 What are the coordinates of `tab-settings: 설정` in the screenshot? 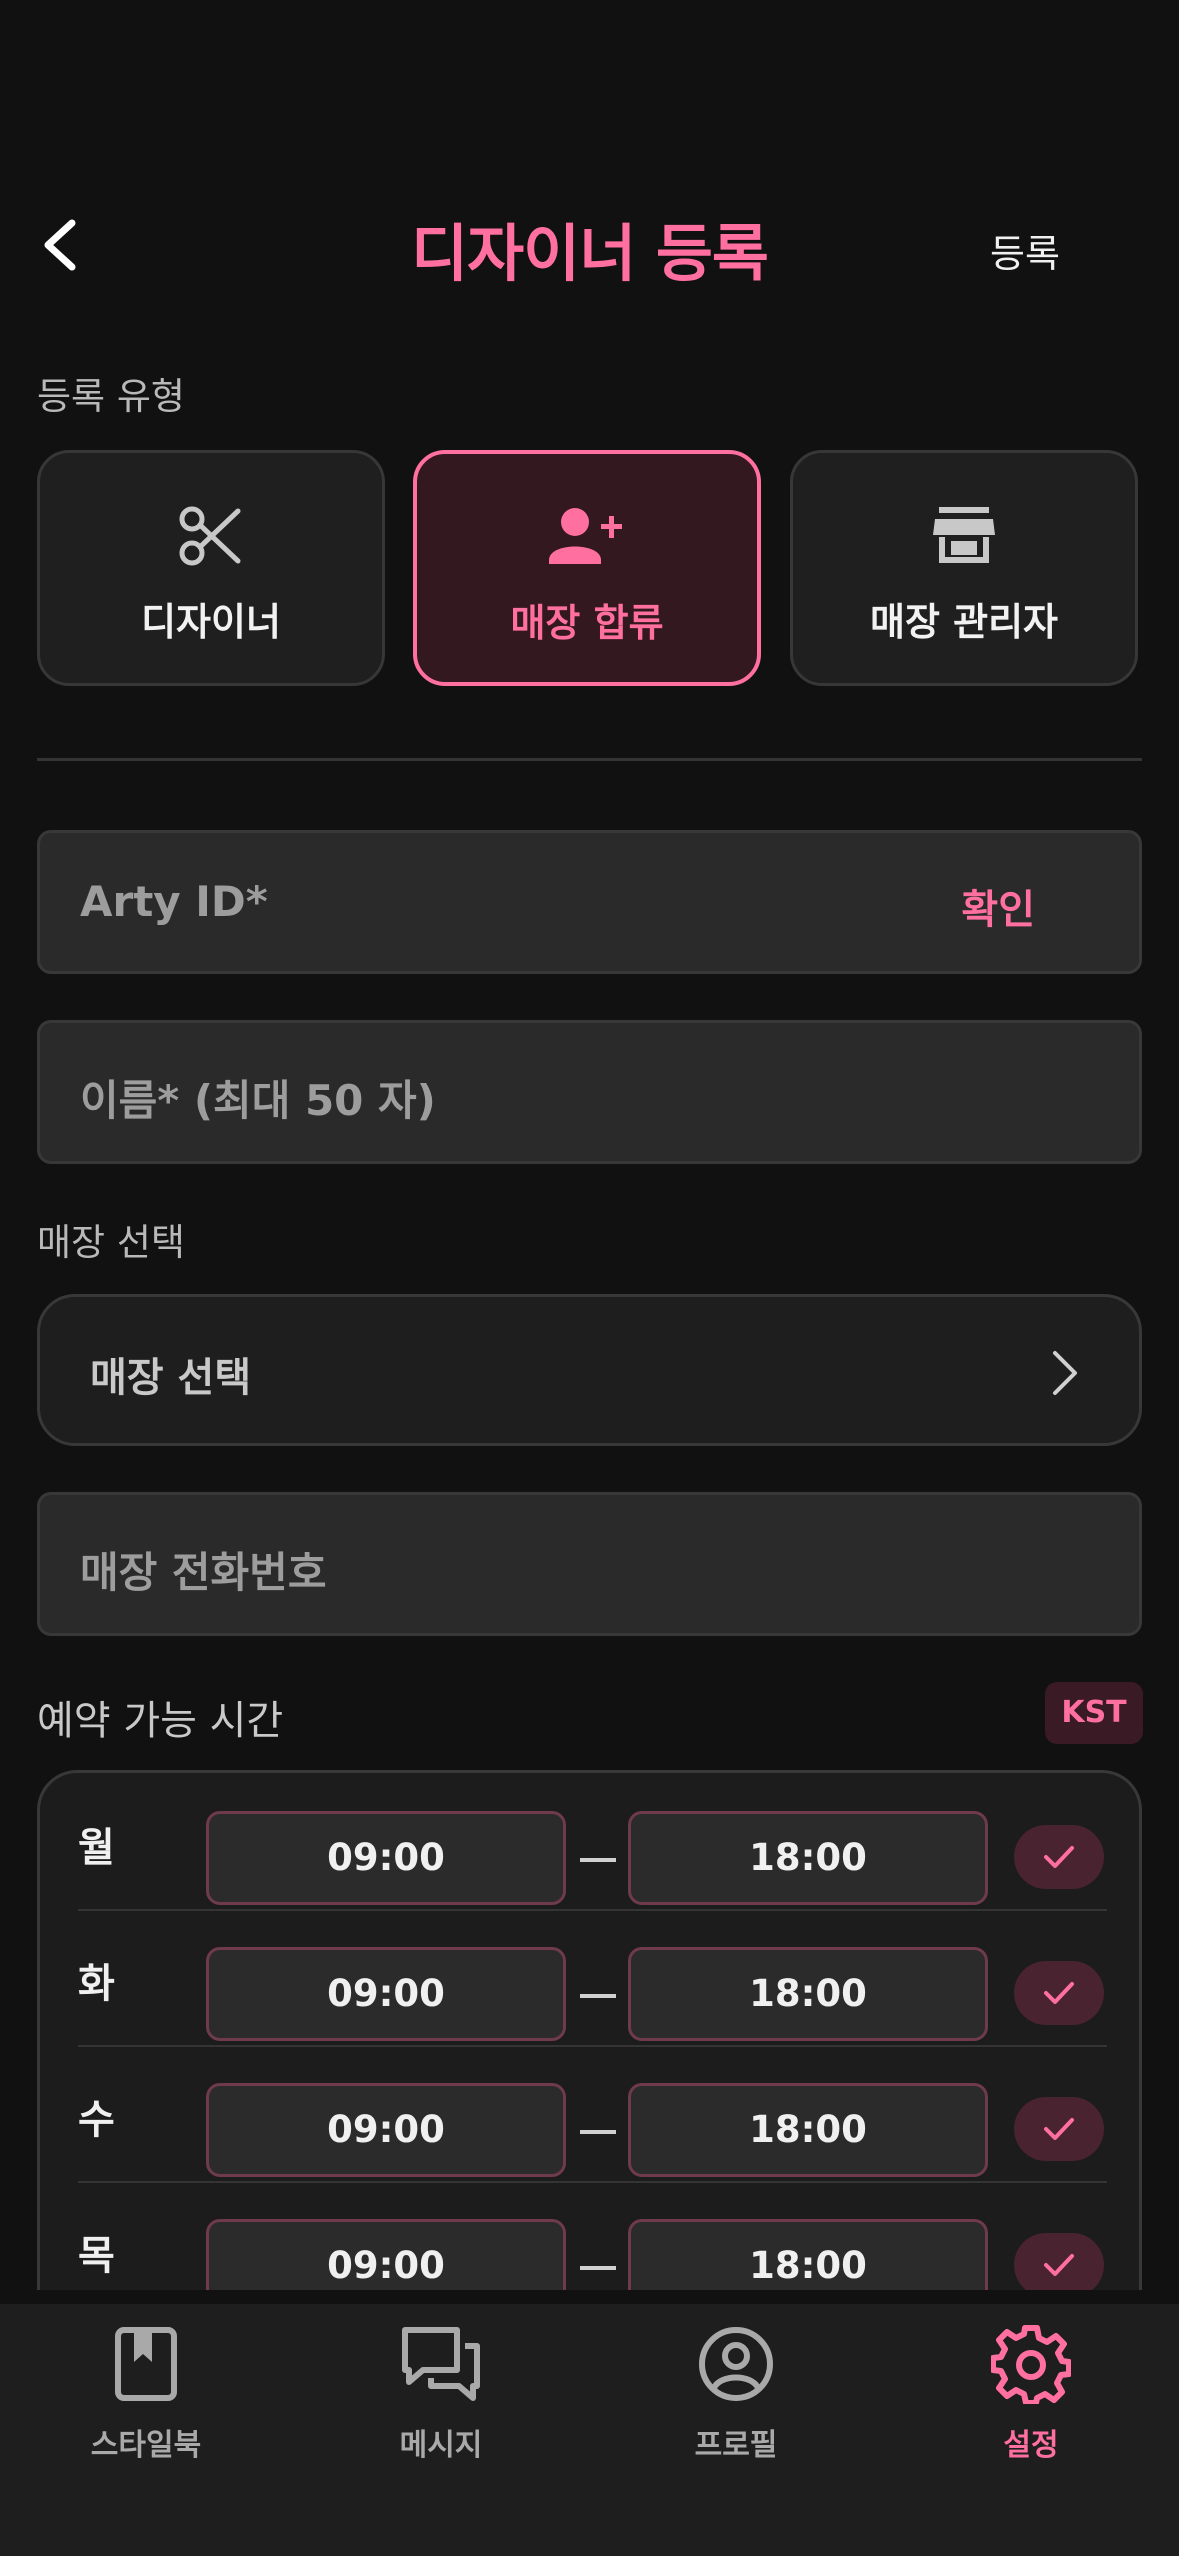 It's located at (1031, 2399).